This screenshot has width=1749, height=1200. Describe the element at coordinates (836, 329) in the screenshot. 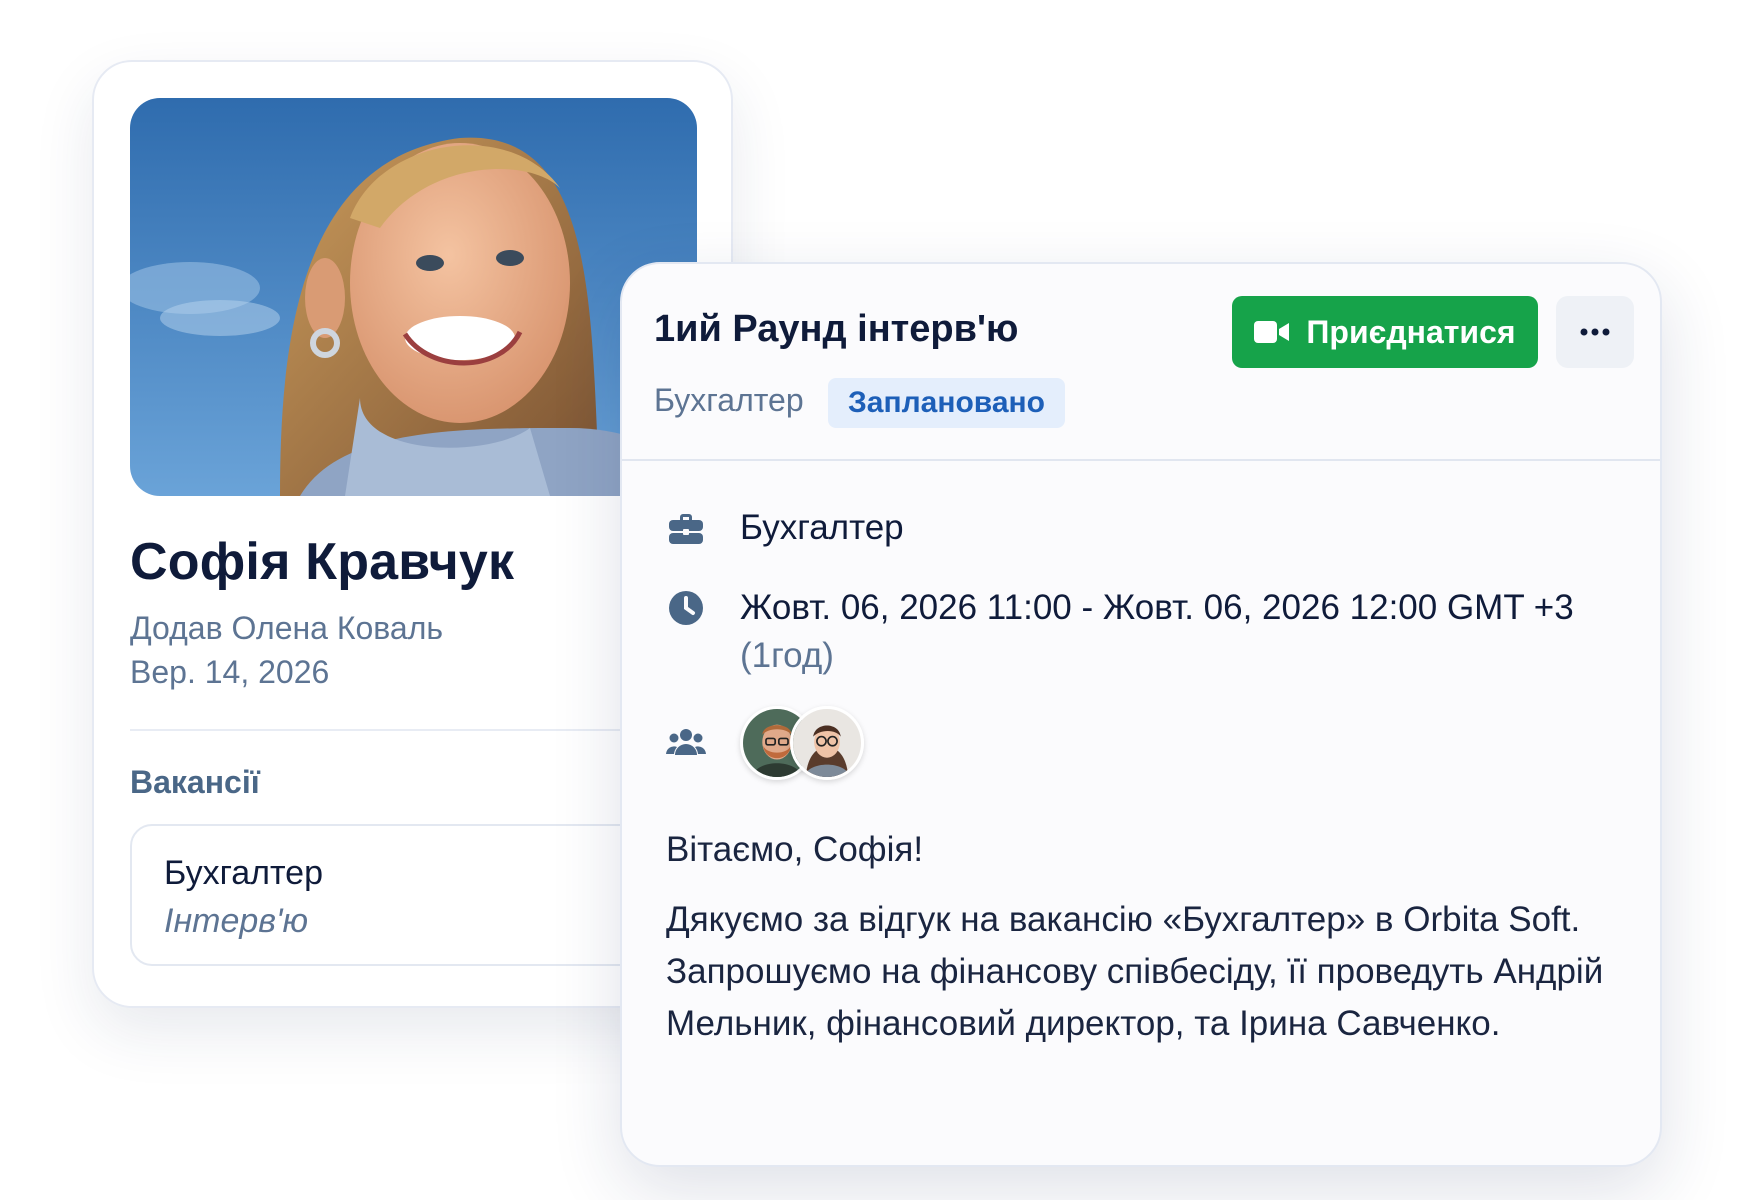

I see `interview-title: 1ий Раунд інтерв'ю` at that location.